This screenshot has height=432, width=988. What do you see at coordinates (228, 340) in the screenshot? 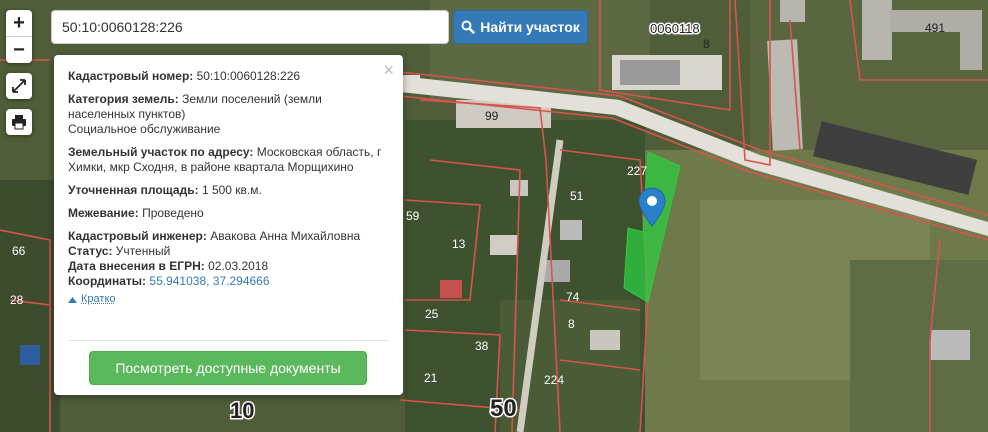
I see `popup-divider` at bounding box center [228, 340].